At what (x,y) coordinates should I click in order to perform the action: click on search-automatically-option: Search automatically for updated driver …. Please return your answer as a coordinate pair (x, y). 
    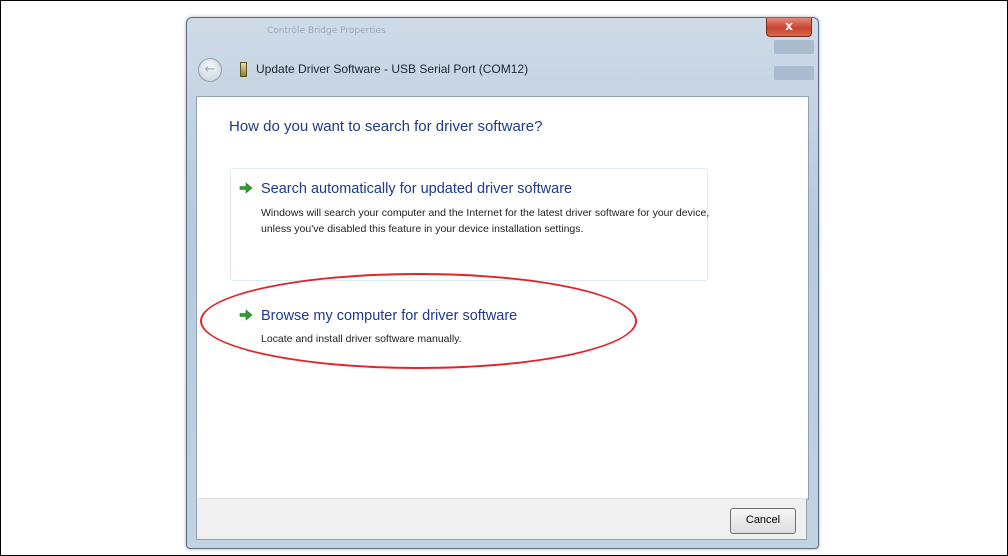
    Looking at the image, I should click on (470, 224).